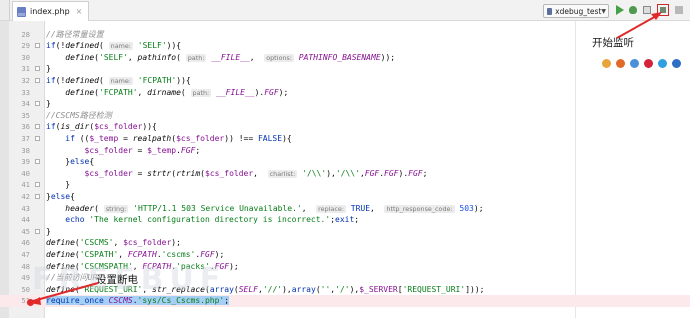 This screenshot has height=318, width=690. What do you see at coordinates (603, 11) in the screenshot?
I see `chevron-down-icon: ▼` at bounding box center [603, 11].